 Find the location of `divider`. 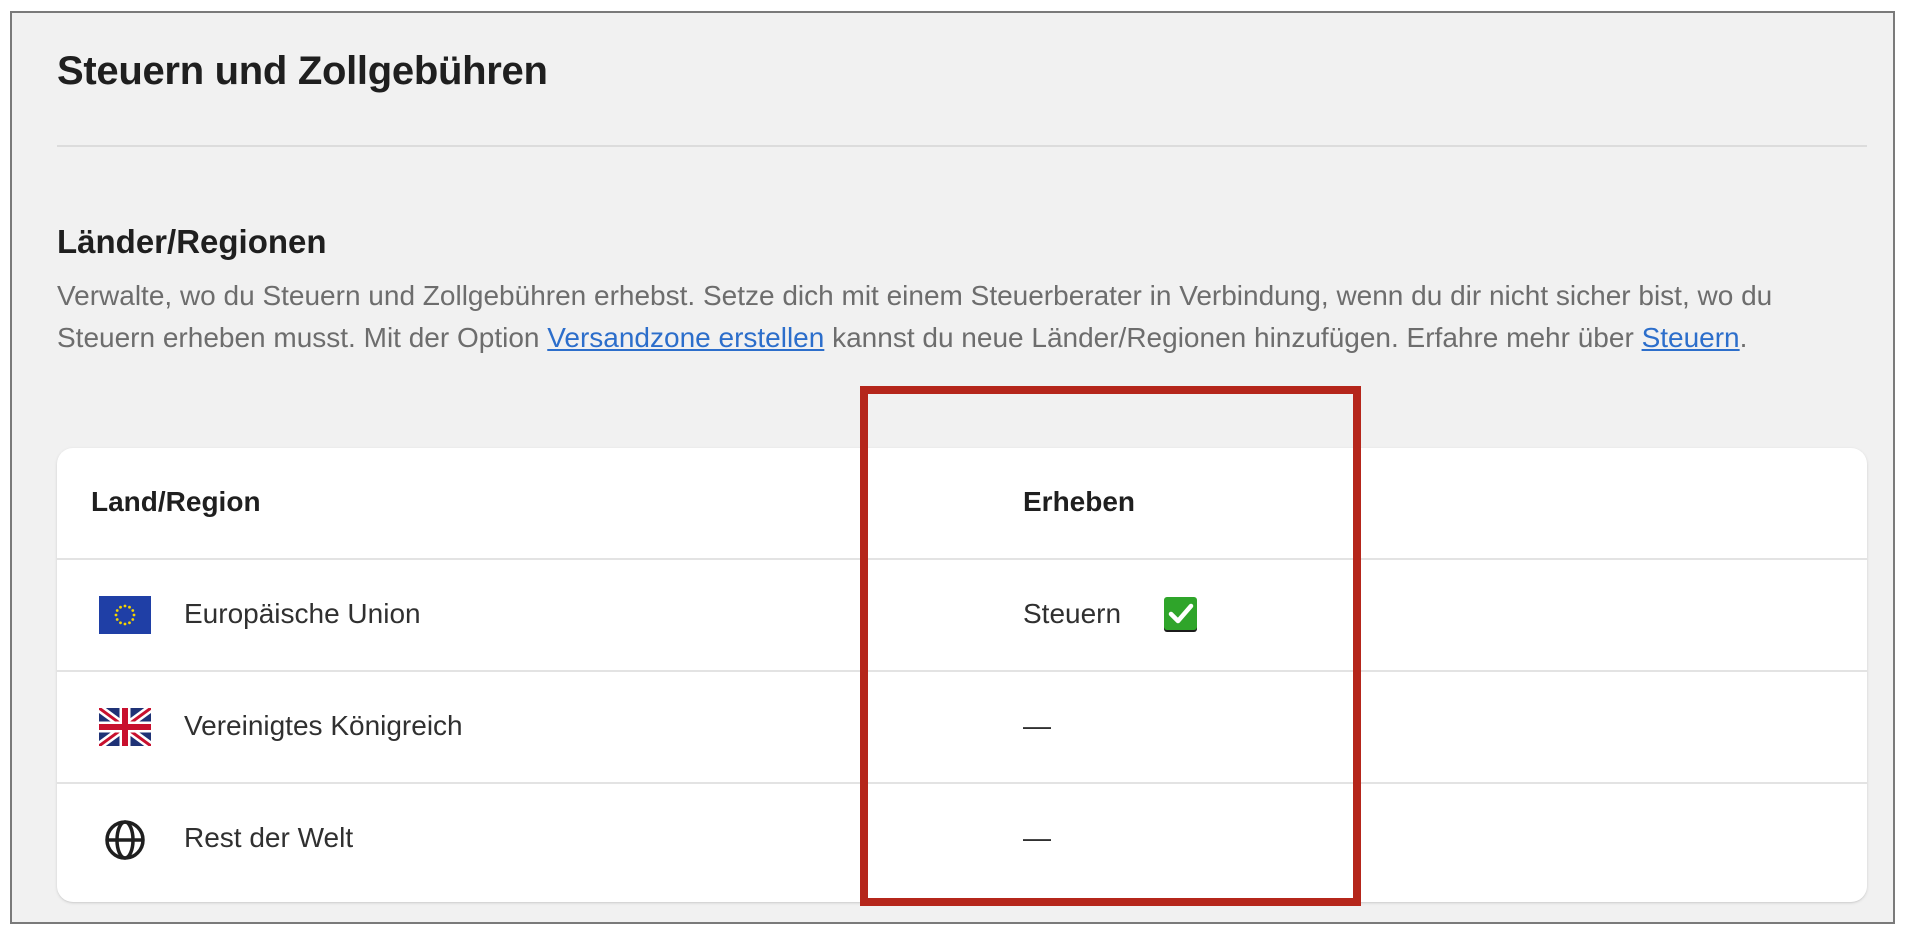

divider is located at coordinates (962, 146).